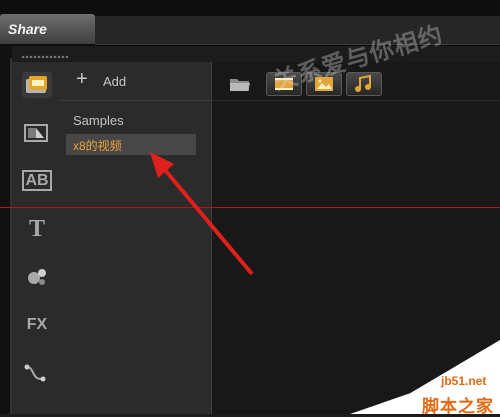 Image resolution: width=500 pixels, height=417 pixels. What do you see at coordinates (97, 145) in the screenshot?
I see `library-item-x8-videos: x8的视频` at bounding box center [97, 145].